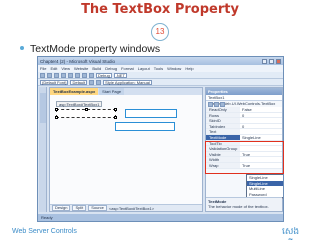 The image size is (320, 240). What do you see at coordinates (223, 131) in the screenshot?
I see `property-name: Text` at bounding box center [223, 131].